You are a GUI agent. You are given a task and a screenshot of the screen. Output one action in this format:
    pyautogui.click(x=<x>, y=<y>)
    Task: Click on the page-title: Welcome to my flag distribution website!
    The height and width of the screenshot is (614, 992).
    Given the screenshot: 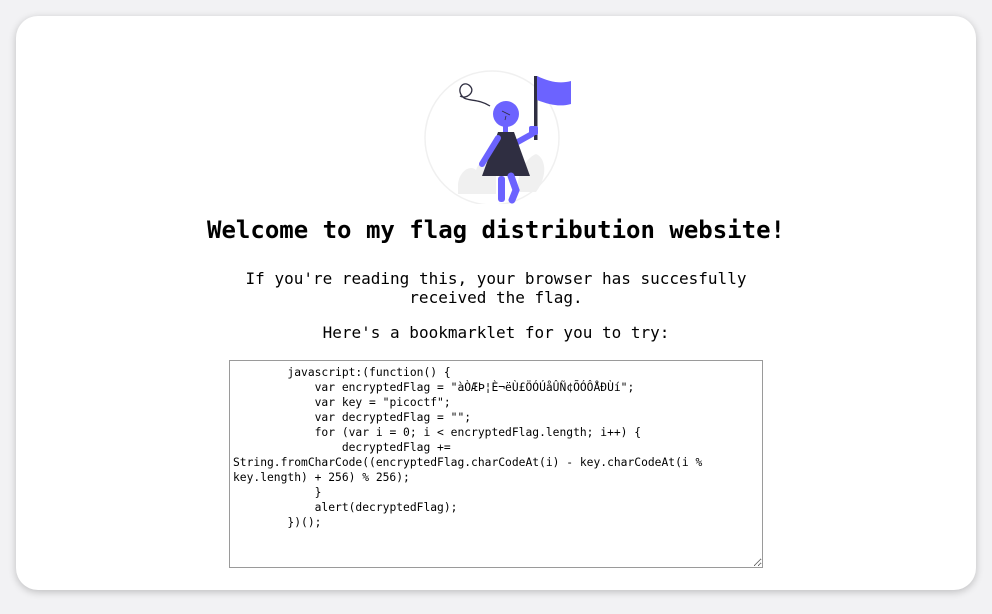 What is the action you would take?
    pyautogui.click(x=496, y=230)
    